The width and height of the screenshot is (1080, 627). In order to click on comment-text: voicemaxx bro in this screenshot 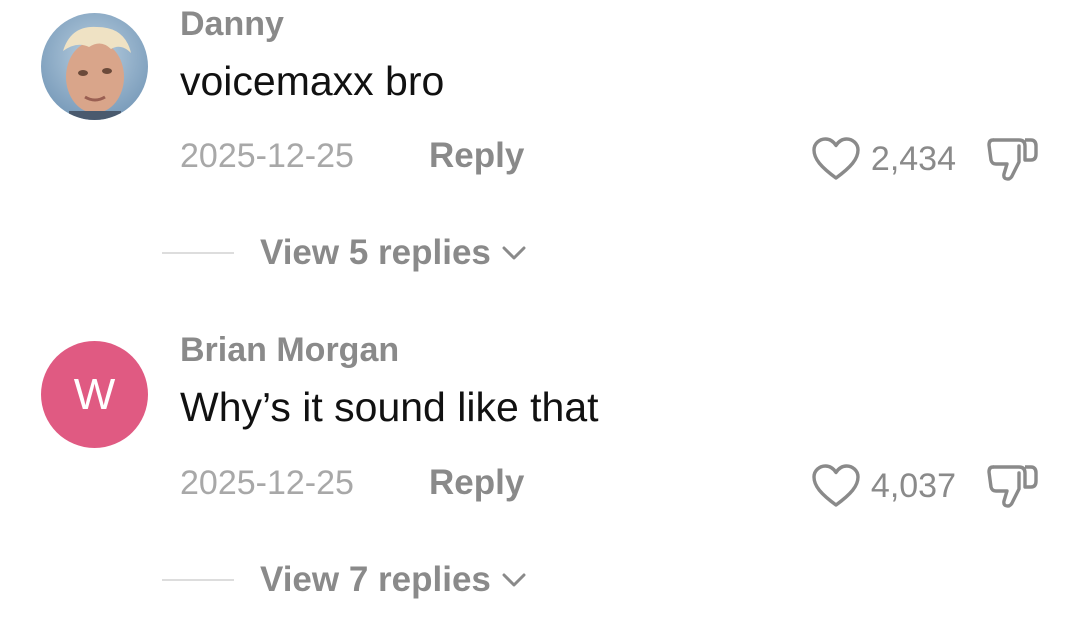, I will do `click(312, 81)`.